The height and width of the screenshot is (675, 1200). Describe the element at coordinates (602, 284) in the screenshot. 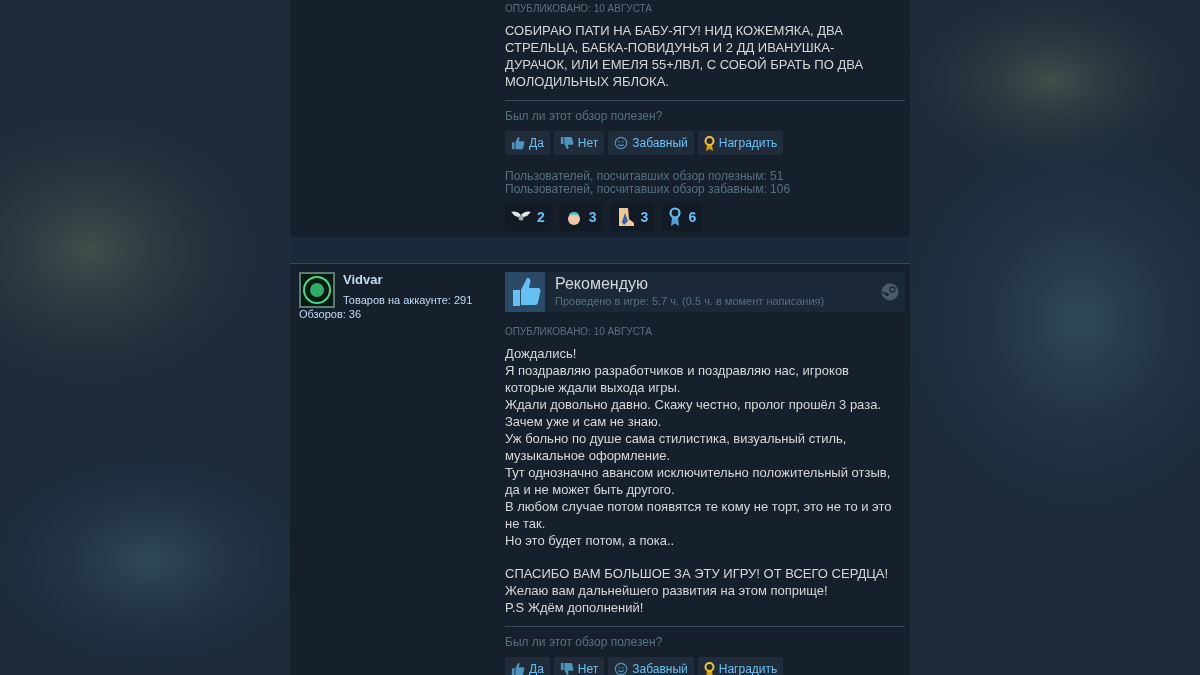

I see `verdict-title: Рекомендую` at that location.